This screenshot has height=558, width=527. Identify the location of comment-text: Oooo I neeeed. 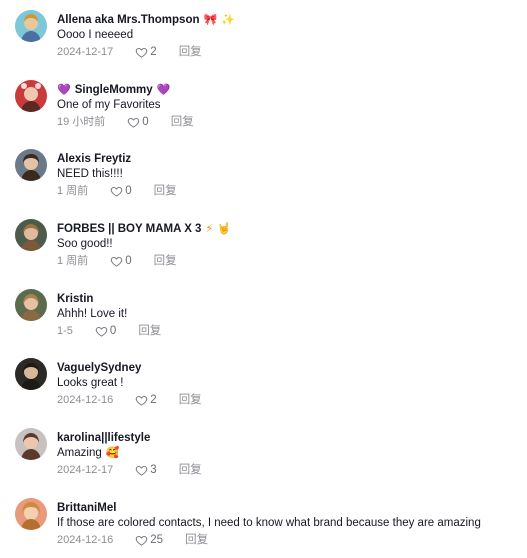
(95, 35).